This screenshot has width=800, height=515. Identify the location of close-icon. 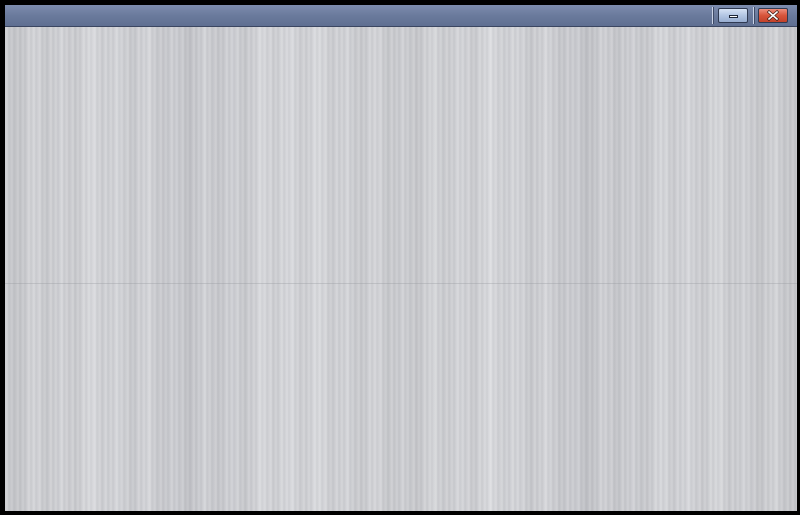
(773, 15).